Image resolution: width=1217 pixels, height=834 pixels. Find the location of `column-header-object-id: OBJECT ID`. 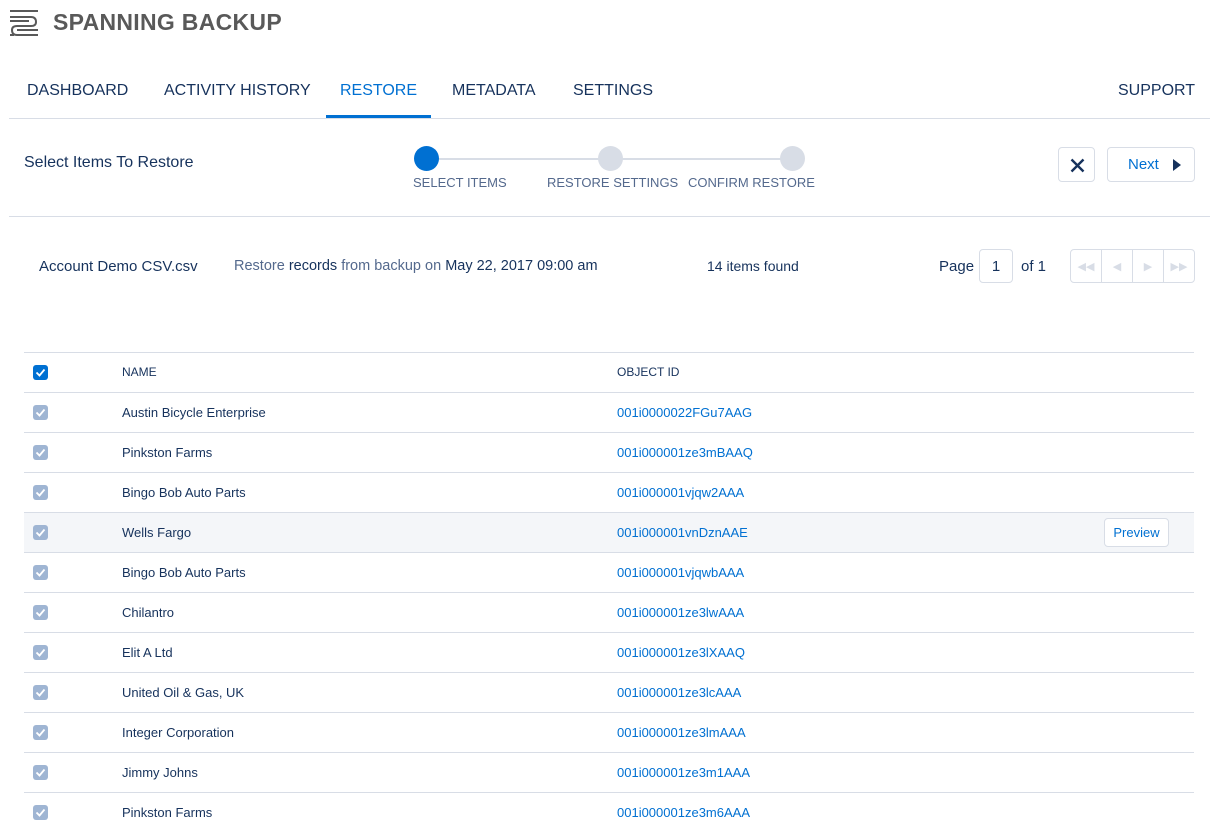

column-header-object-id: OBJECT ID is located at coordinates (648, 372).